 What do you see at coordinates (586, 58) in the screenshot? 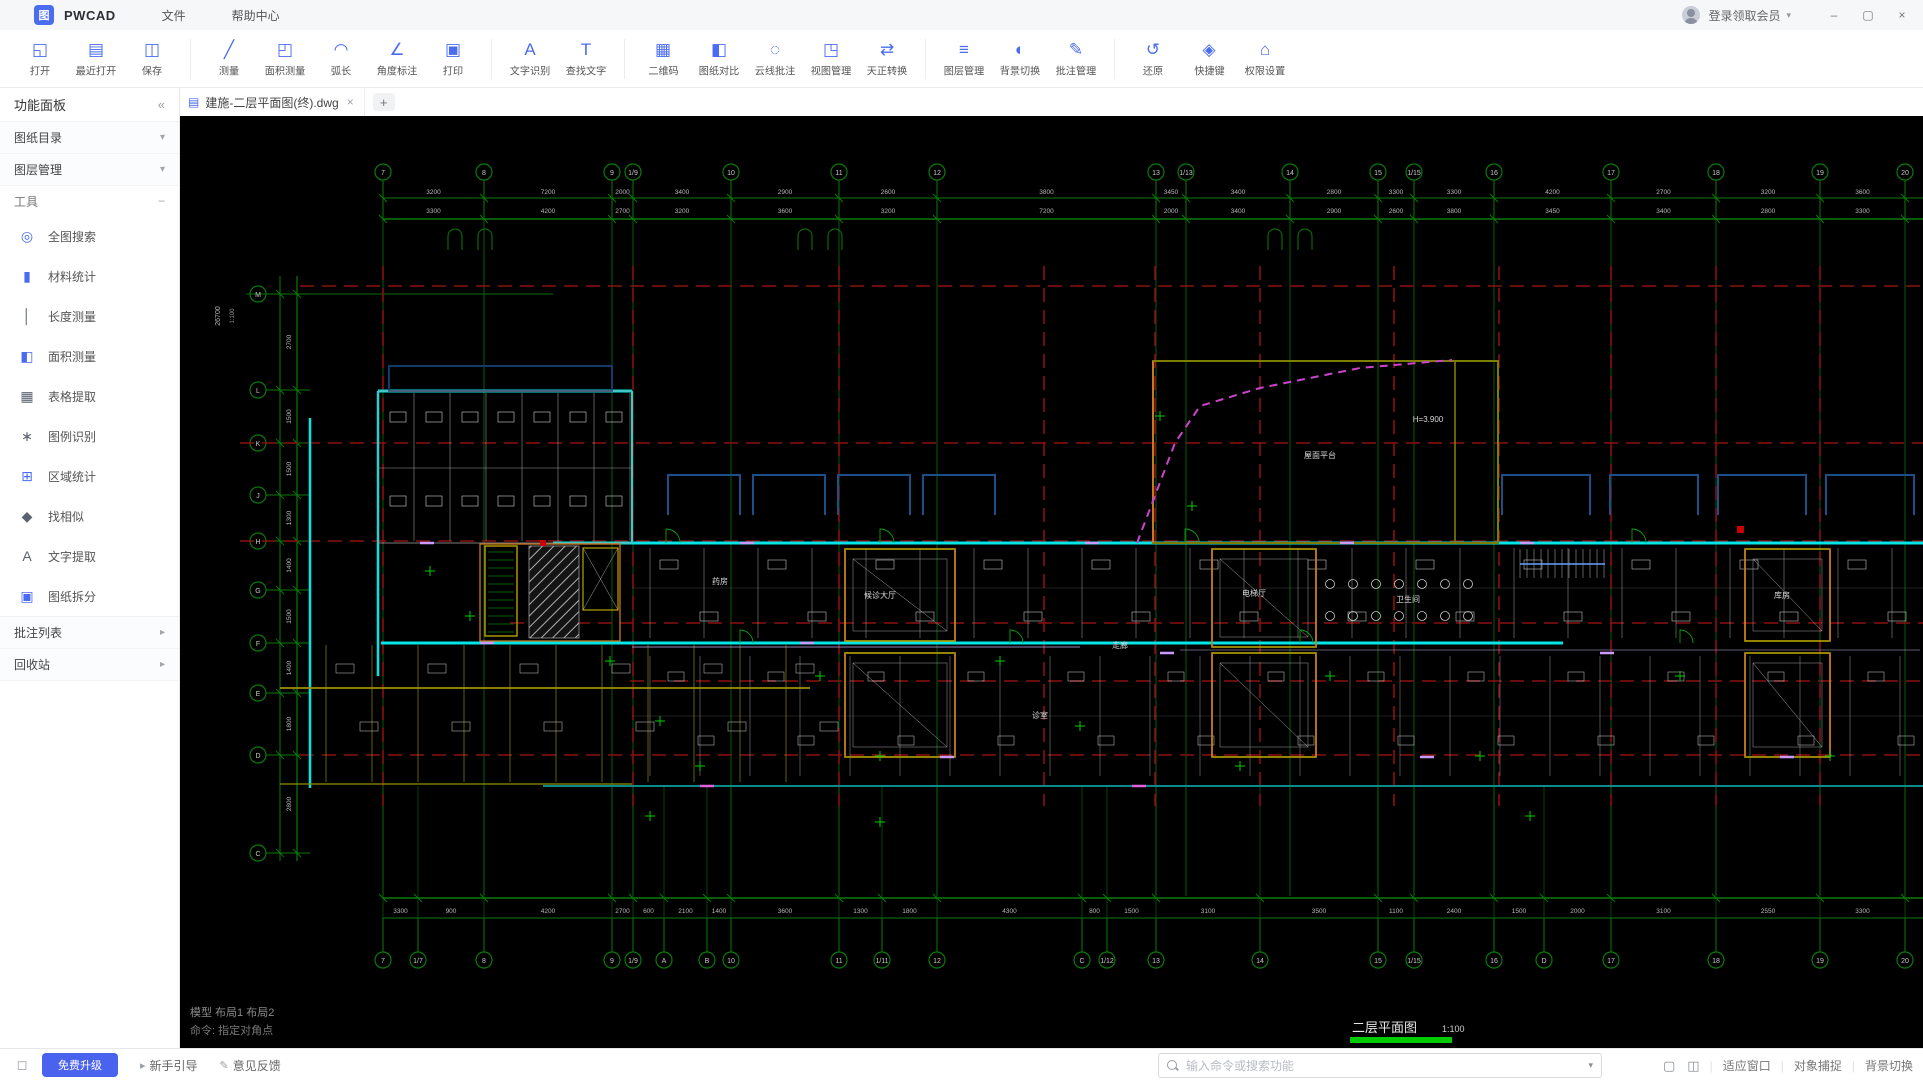
I see `toolbar-find-text-button: T 查找文字` at bounding box center [586, 58].